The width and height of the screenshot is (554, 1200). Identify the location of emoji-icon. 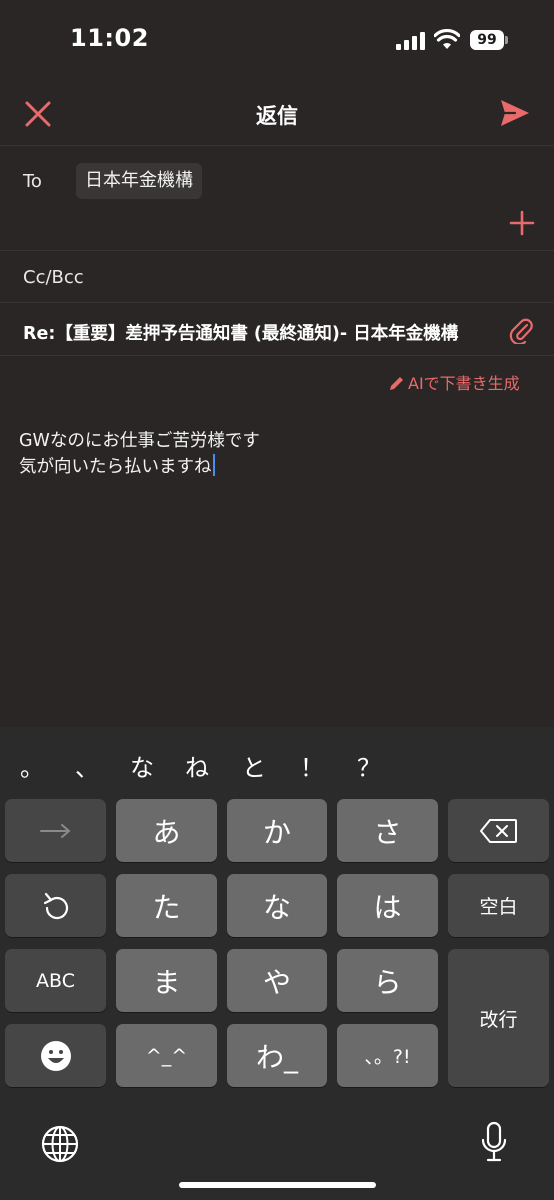
(55, 1055).